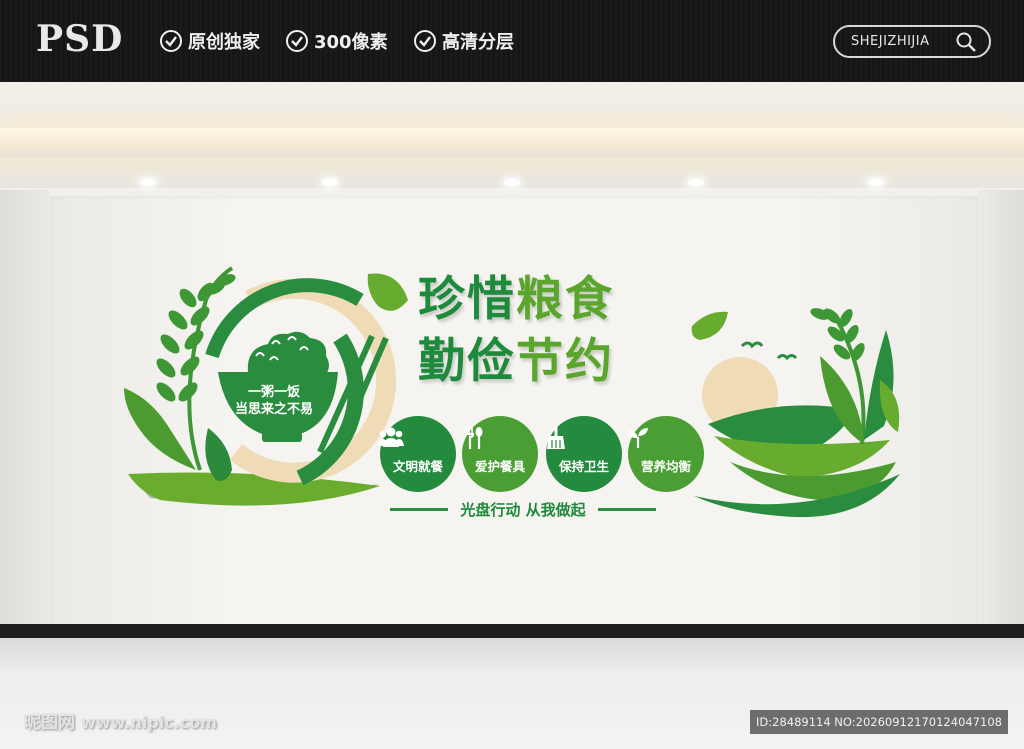  Describe the element at coordinates (273, 409) in the screenshot. I see `bowl-text-line2: 当思来之不易` at that location.